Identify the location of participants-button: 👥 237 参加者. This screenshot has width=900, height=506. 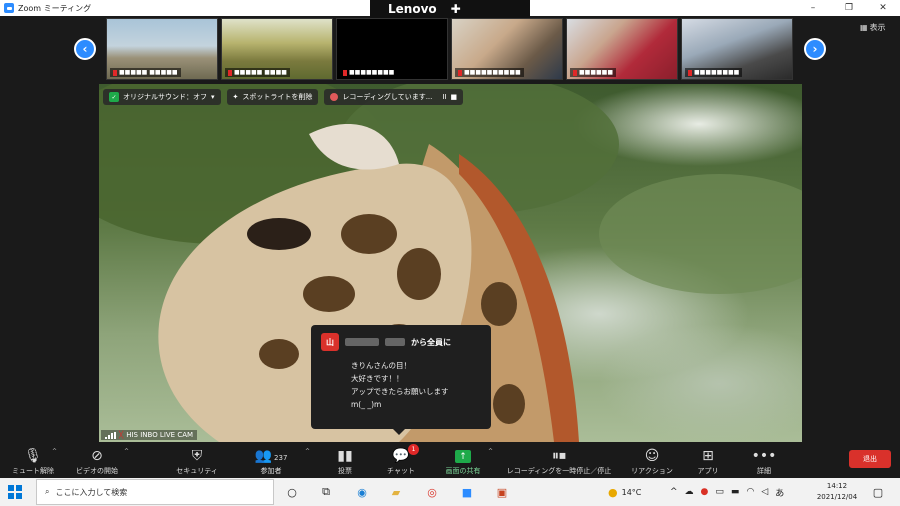
(271, 460).